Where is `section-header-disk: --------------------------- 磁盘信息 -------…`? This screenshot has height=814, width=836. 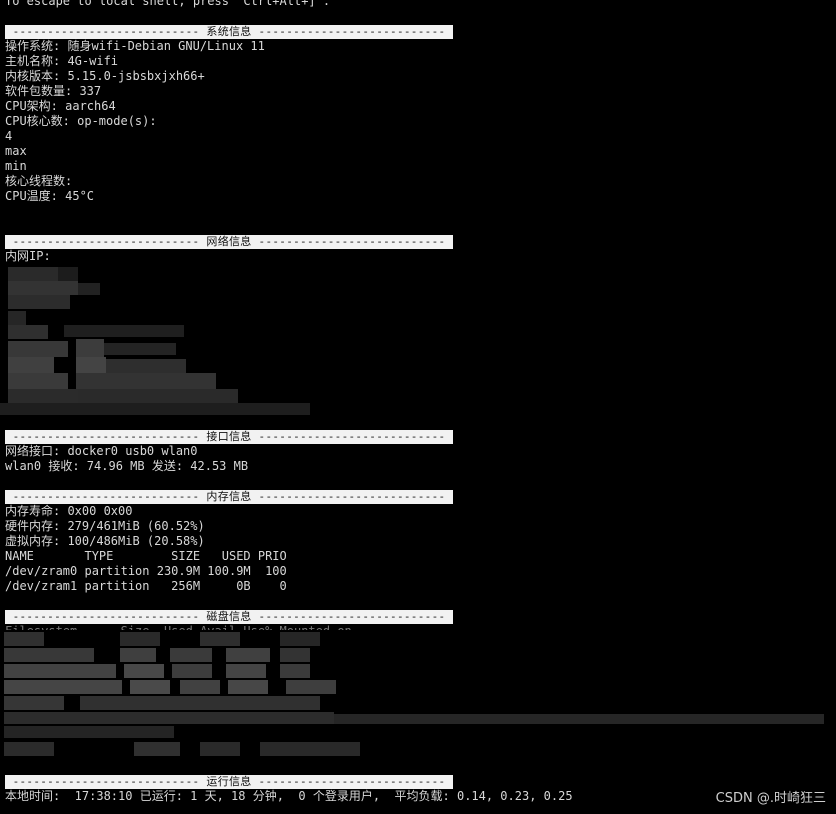
section-header-disk: --------------------------- 磁盘信息 -------… is located at coordinates (229, 617).